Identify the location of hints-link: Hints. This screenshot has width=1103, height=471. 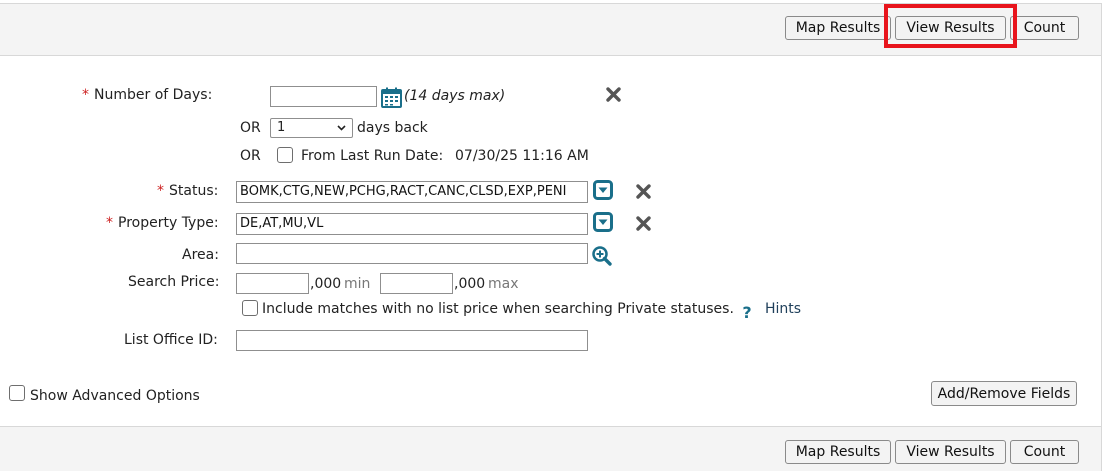
(783, 309).